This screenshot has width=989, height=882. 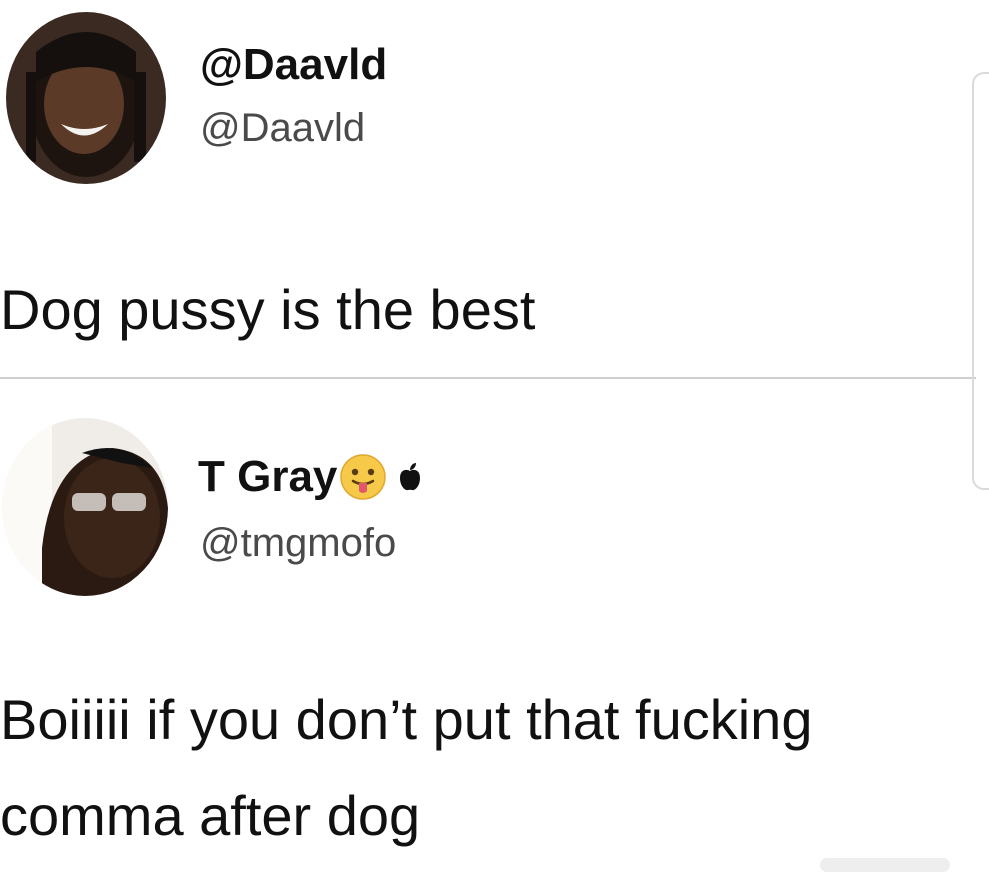 What do you see at coordinates (885, 865) in the screenshot?
I see `watermark` at bounding box center [885, 865].